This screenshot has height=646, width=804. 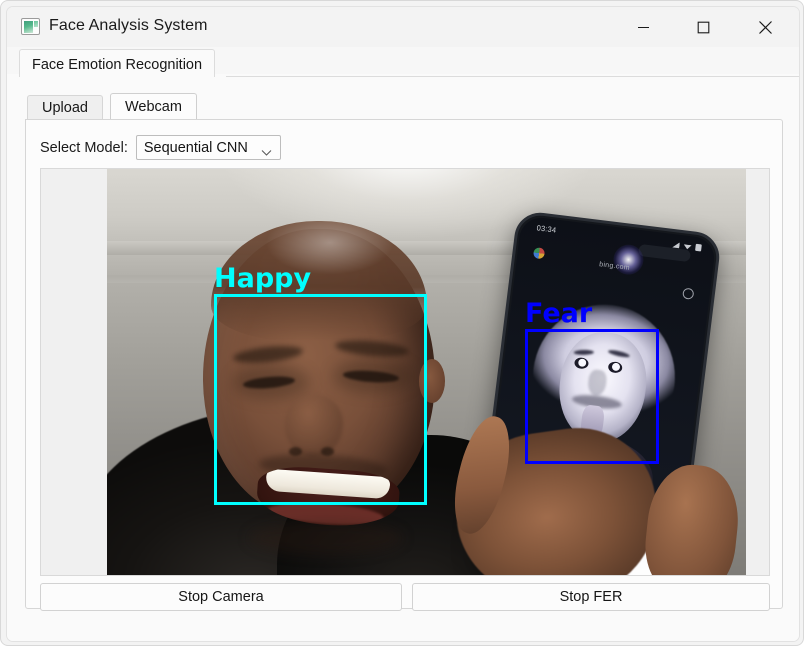 I want to click on model-select-value: Sequential CNN, so click(x=195, y=147).